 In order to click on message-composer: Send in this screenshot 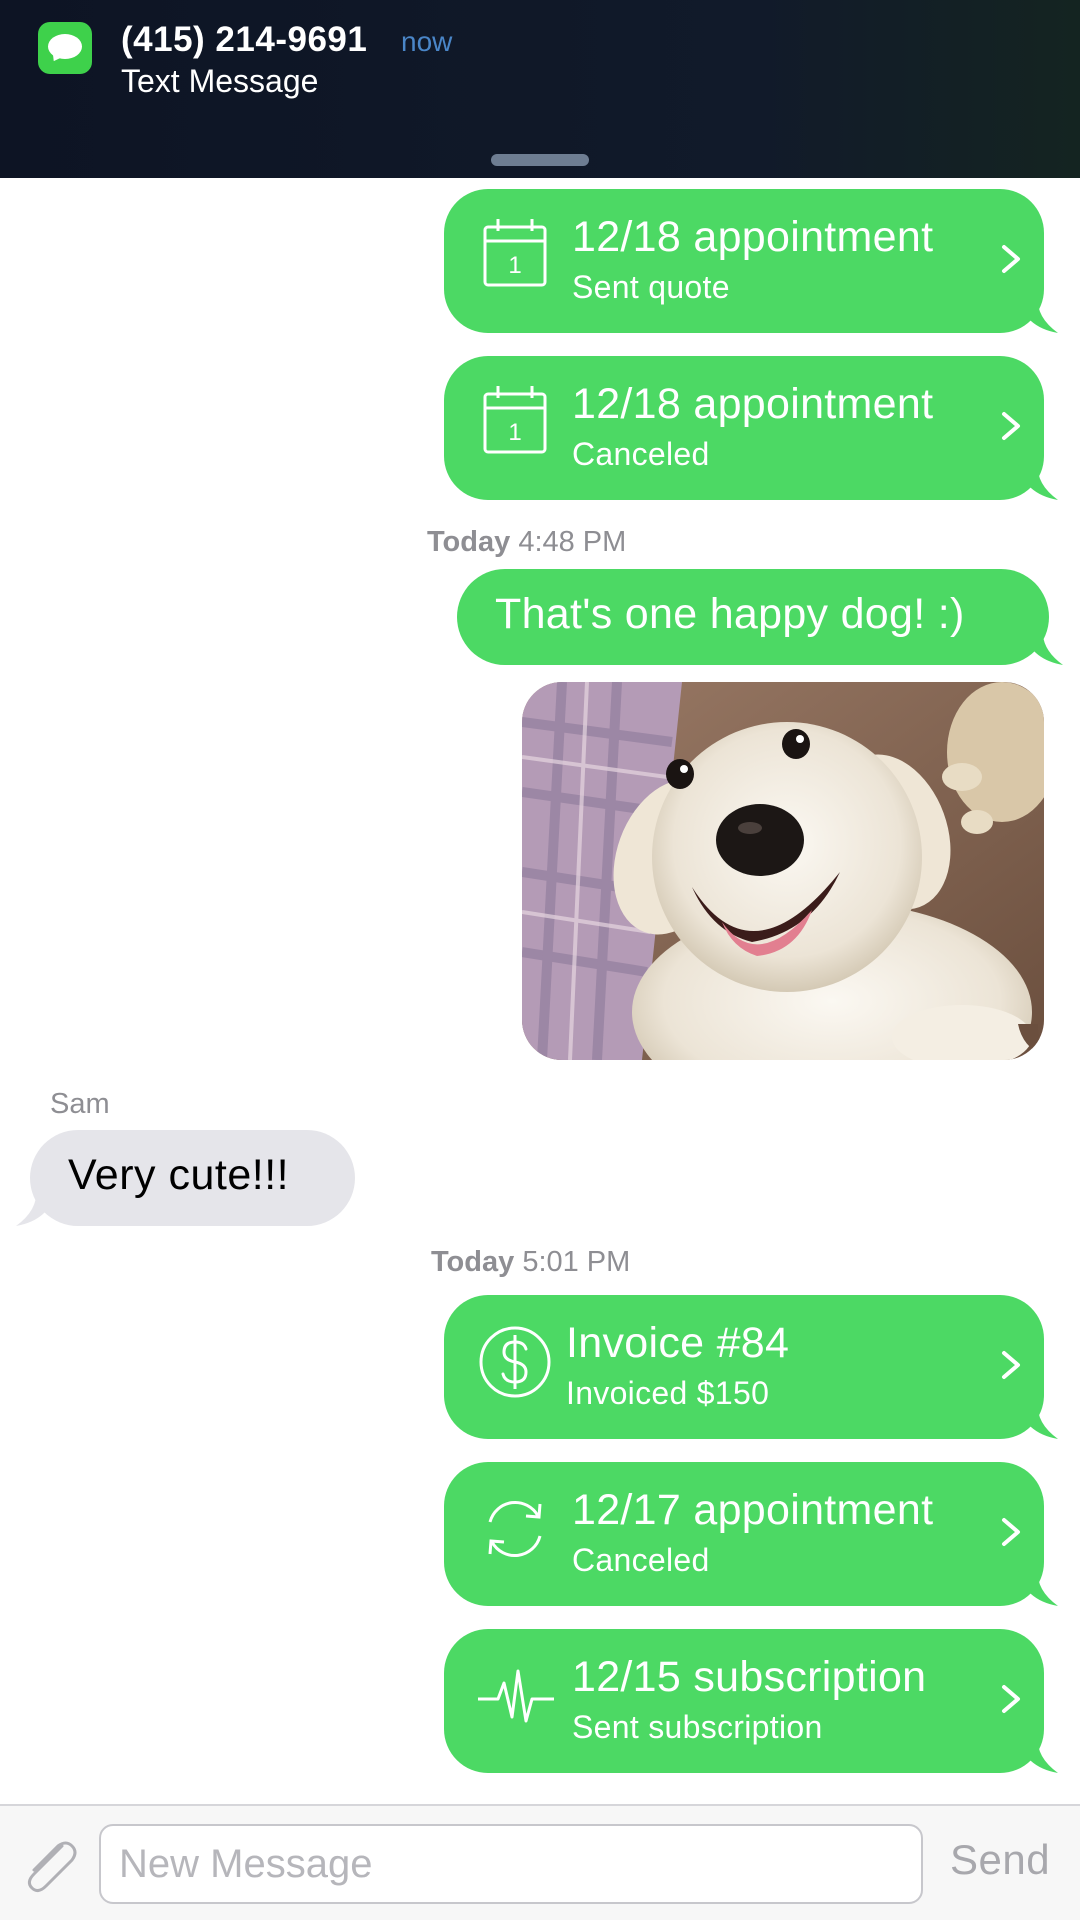, I will do `click(540, 1862)`.